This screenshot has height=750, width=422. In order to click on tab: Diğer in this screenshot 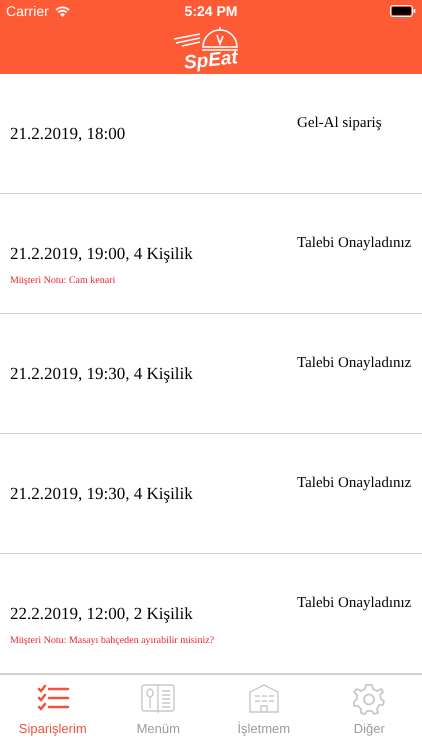, I will do `click(369, 712)`.